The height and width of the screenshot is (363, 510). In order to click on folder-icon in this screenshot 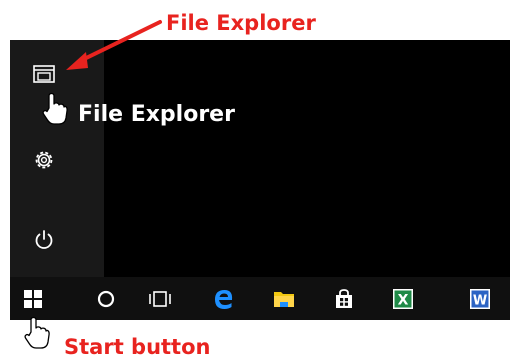, I will do `click(44, 74)`.